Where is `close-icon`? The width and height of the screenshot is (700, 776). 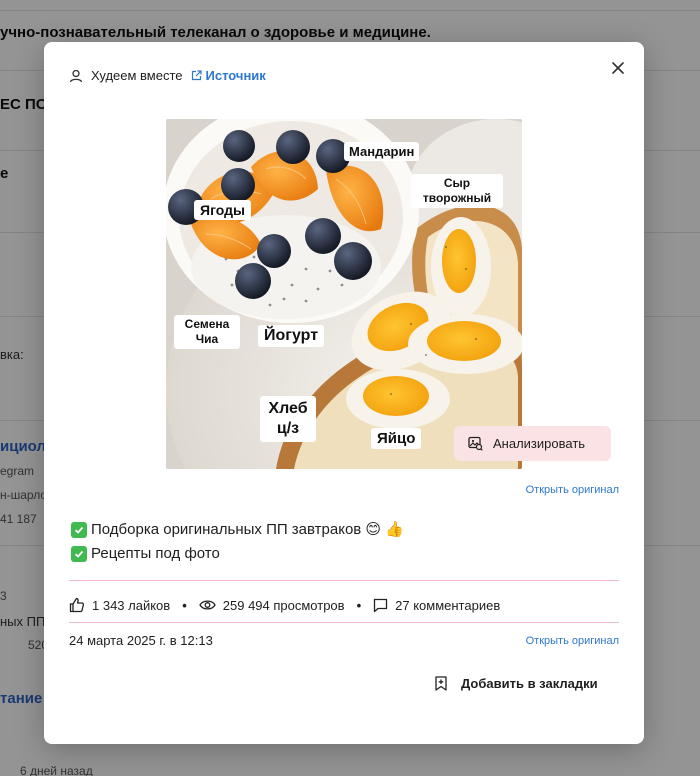
close-icon is located at coordinates (618, 68).